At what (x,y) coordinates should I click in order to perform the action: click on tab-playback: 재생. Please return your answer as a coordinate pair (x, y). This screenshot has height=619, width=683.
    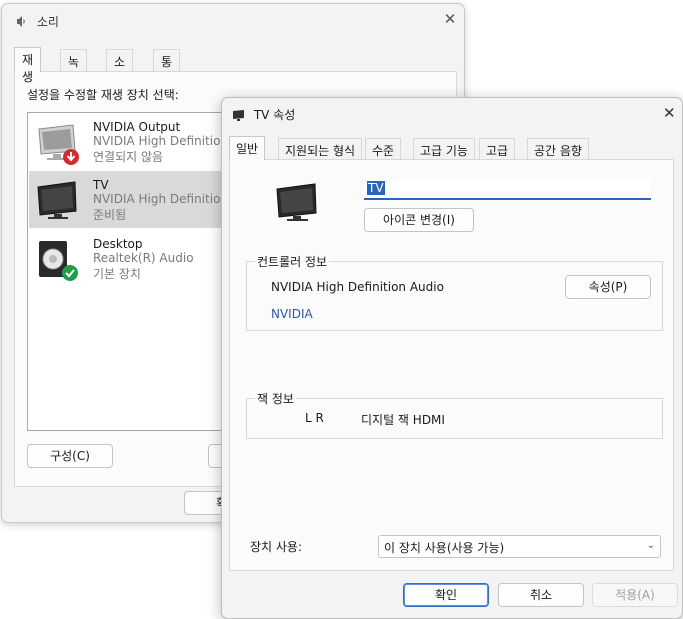
    Looking at the image, I should click on (28, 65).